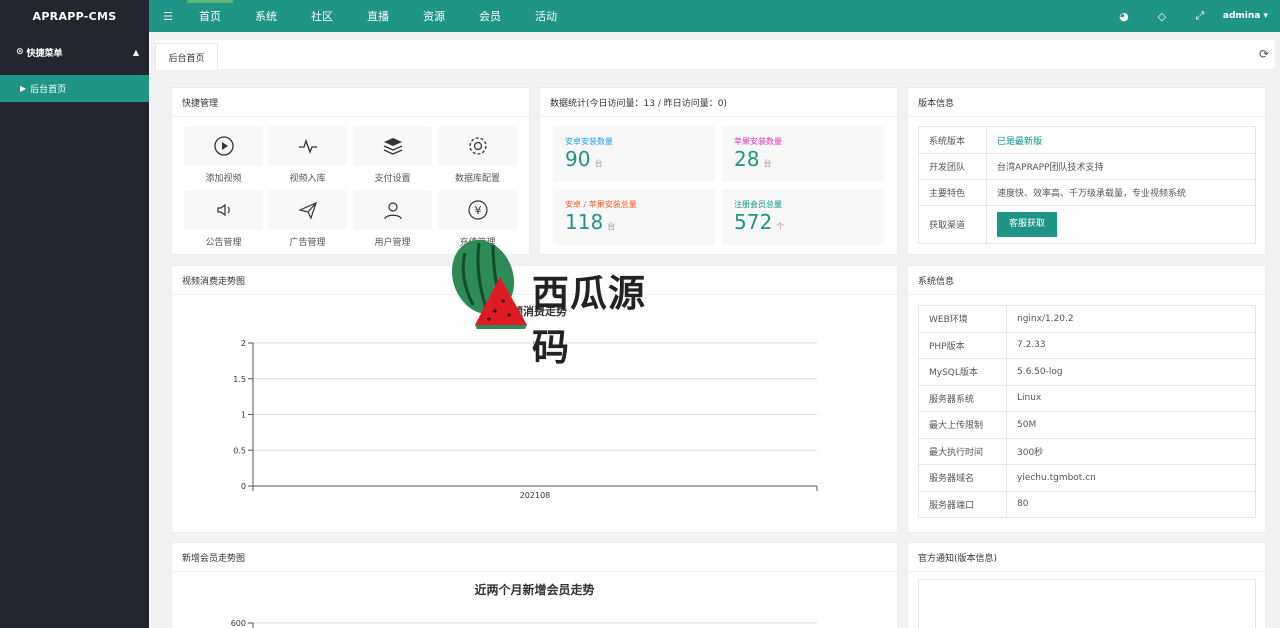 The height and width of the screenshot is (628, 1280). I want to click on sysinfo-value: 5.6.50-log, so click(1131, 372).